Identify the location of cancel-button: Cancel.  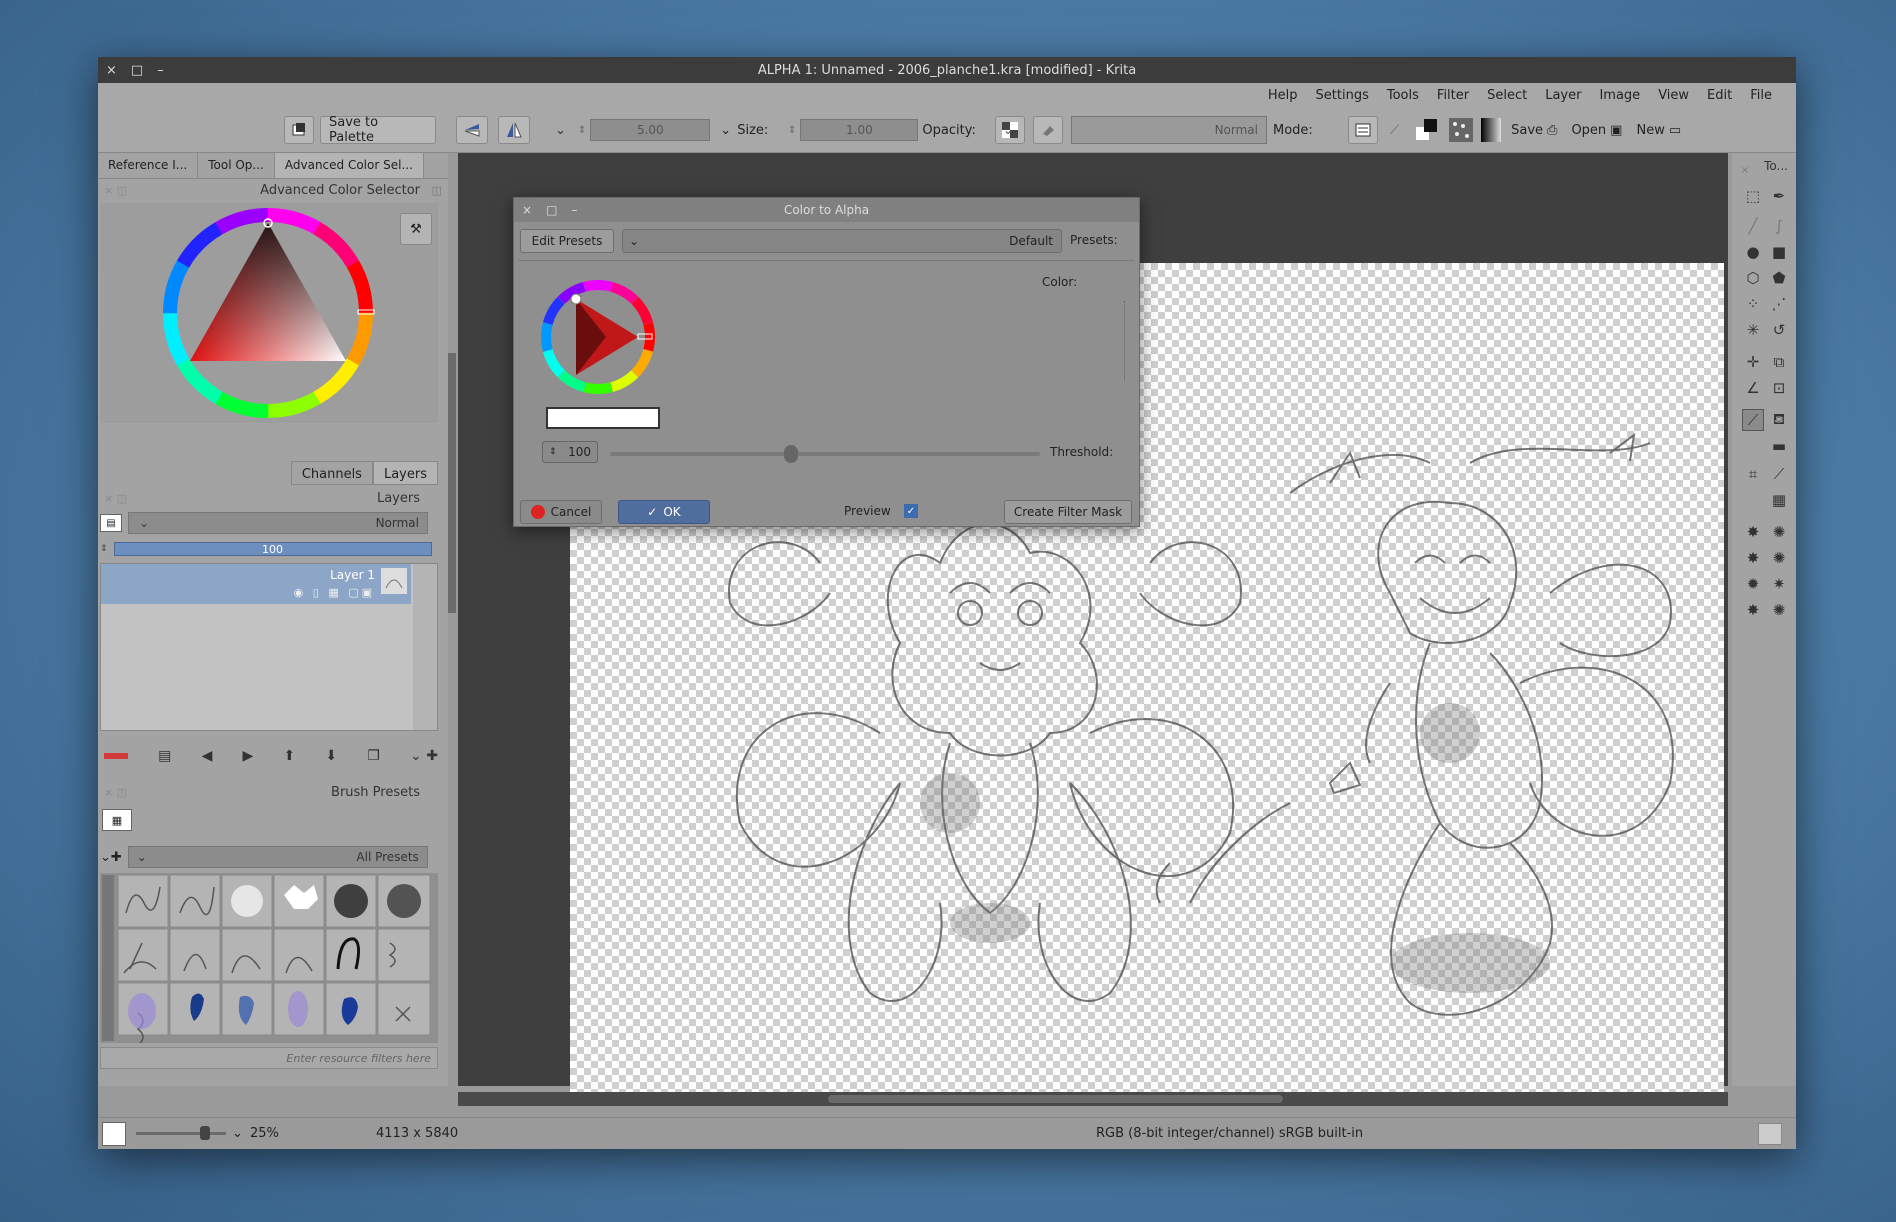
(561, 512).